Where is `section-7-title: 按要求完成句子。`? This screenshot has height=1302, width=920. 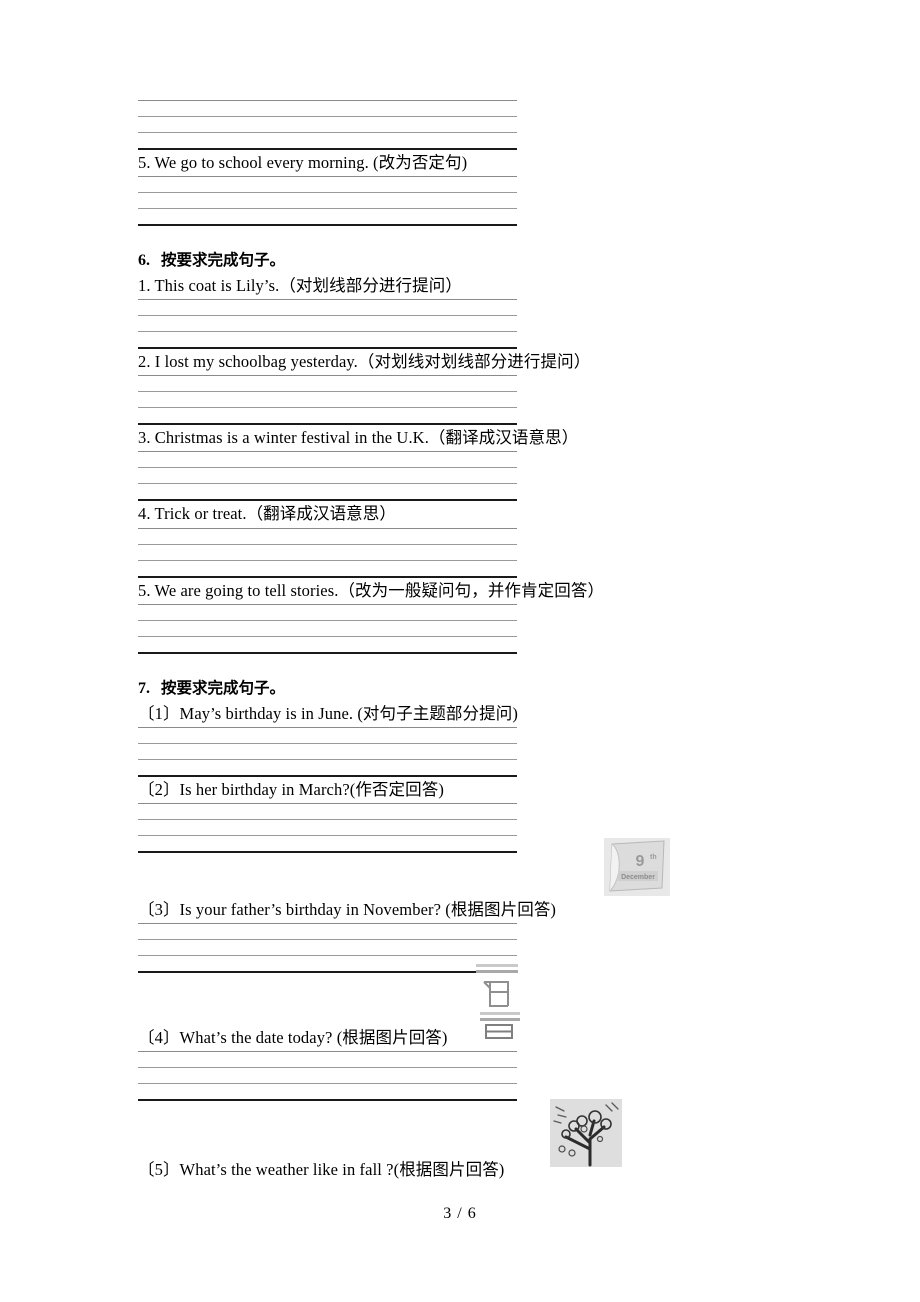 section-7-title: 按要求完成句子。 is located at coordinates (223, 687).